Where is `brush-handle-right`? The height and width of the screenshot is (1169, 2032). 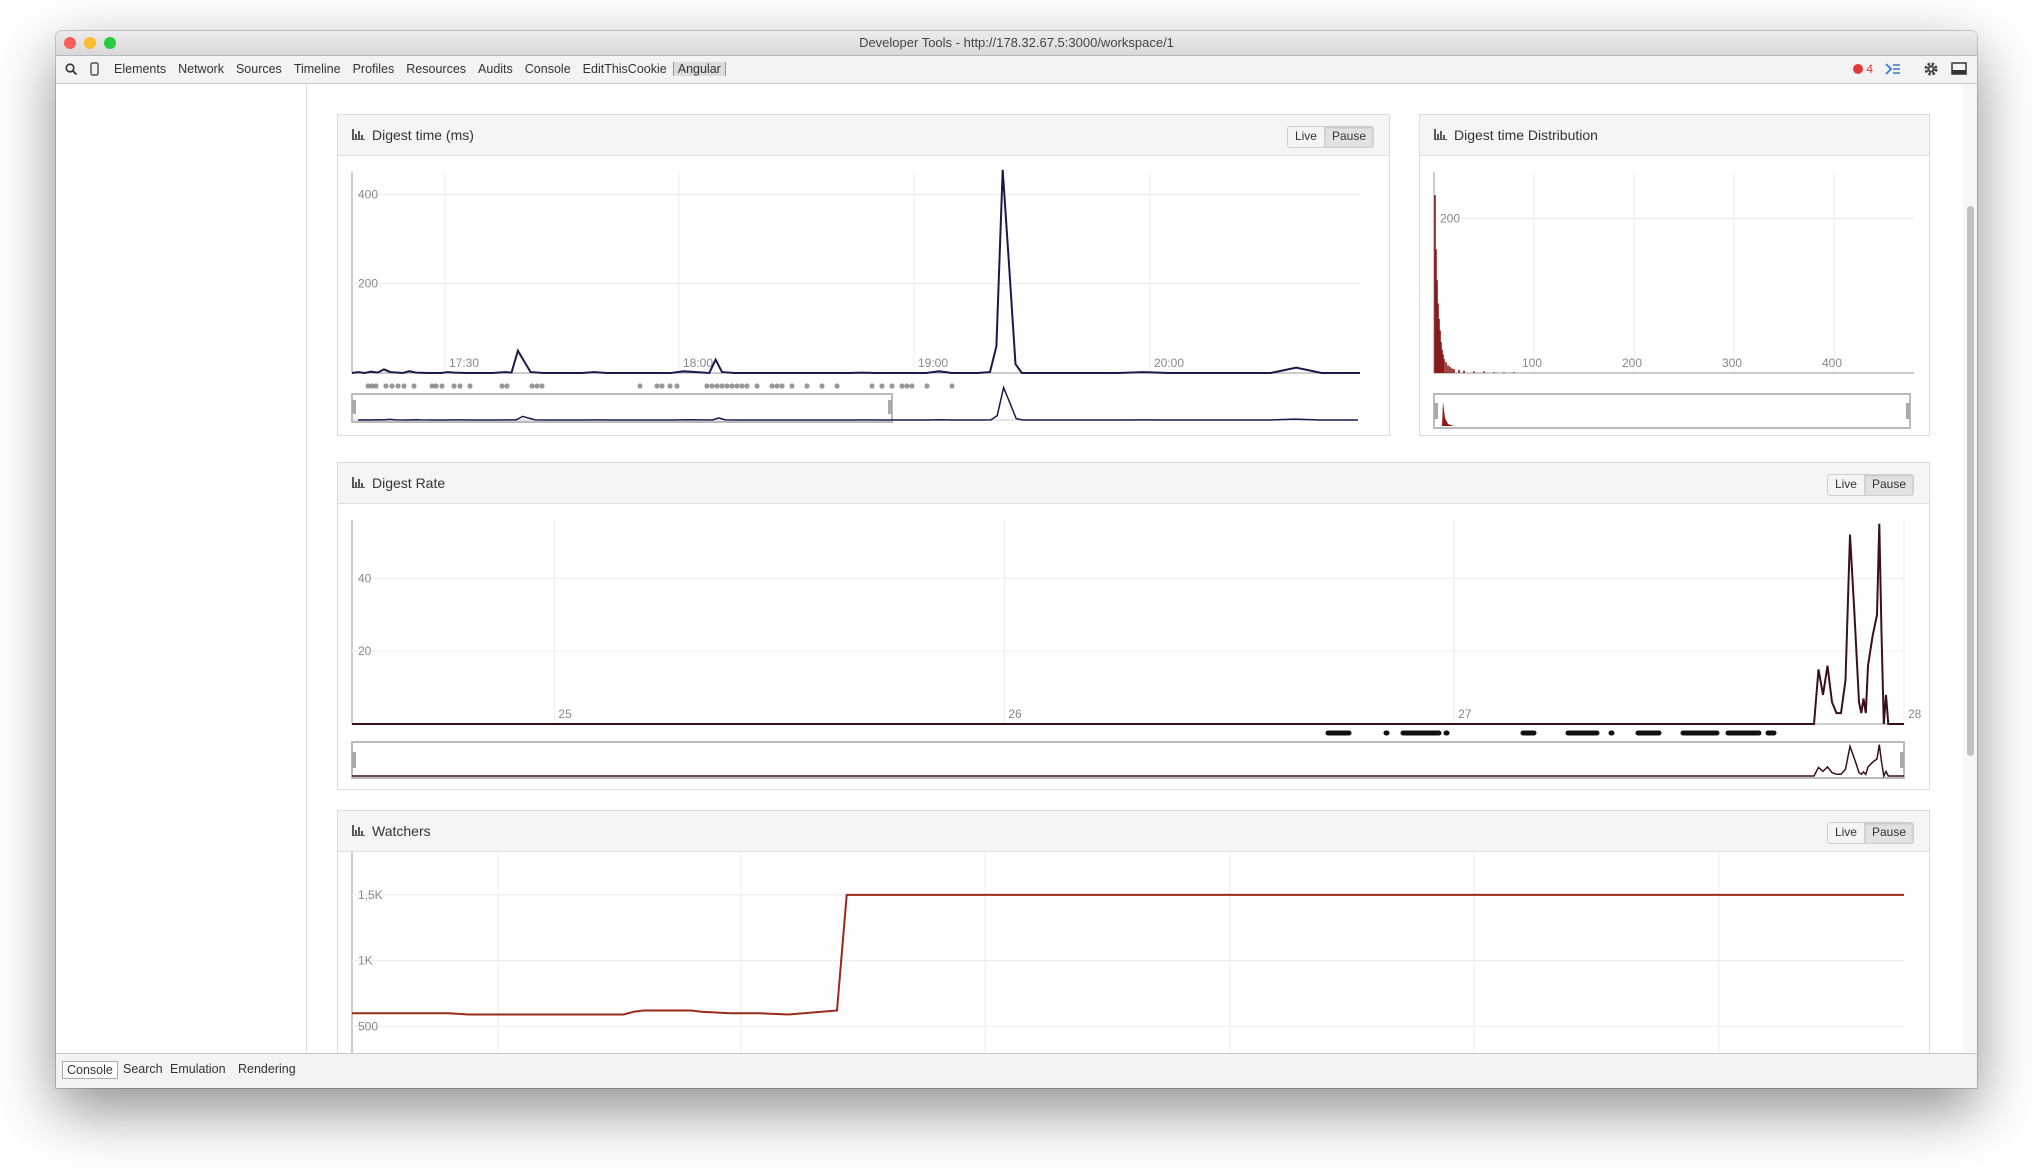
brush-handle-right is located at coordinates (1908, 411).